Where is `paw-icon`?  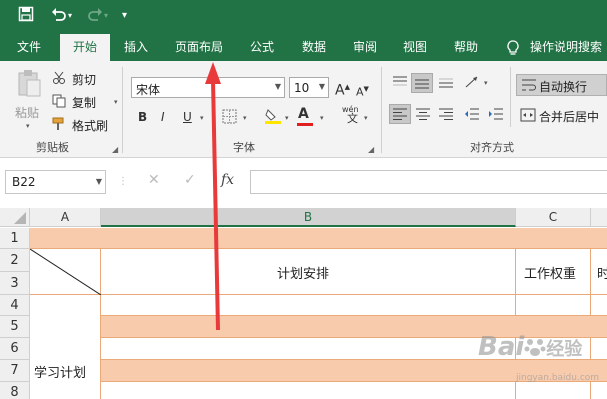 paw-icon is located at coordinates (535, 347).